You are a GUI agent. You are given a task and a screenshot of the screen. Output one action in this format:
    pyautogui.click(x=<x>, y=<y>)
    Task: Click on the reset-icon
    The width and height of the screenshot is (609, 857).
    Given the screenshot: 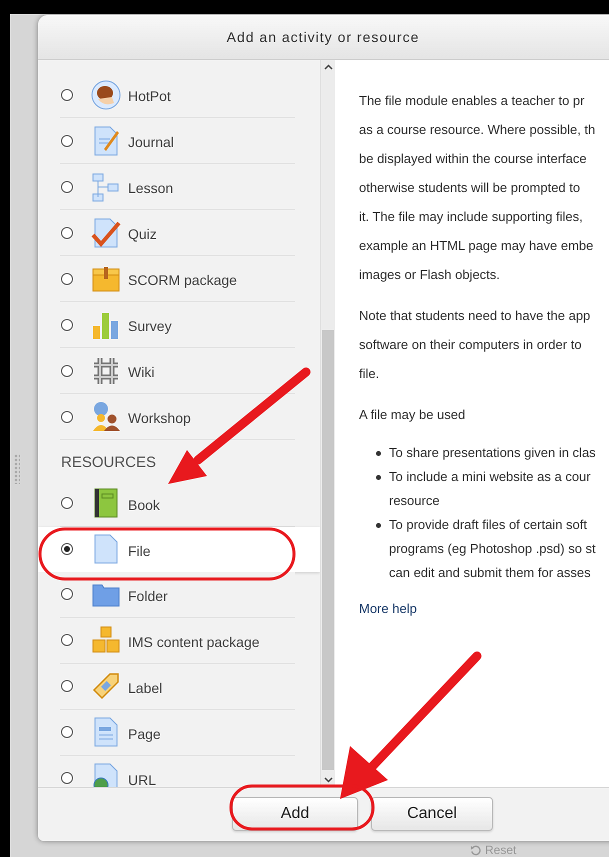 What is the action you would take?
    pyautogui.click(x=475, y=850)
    